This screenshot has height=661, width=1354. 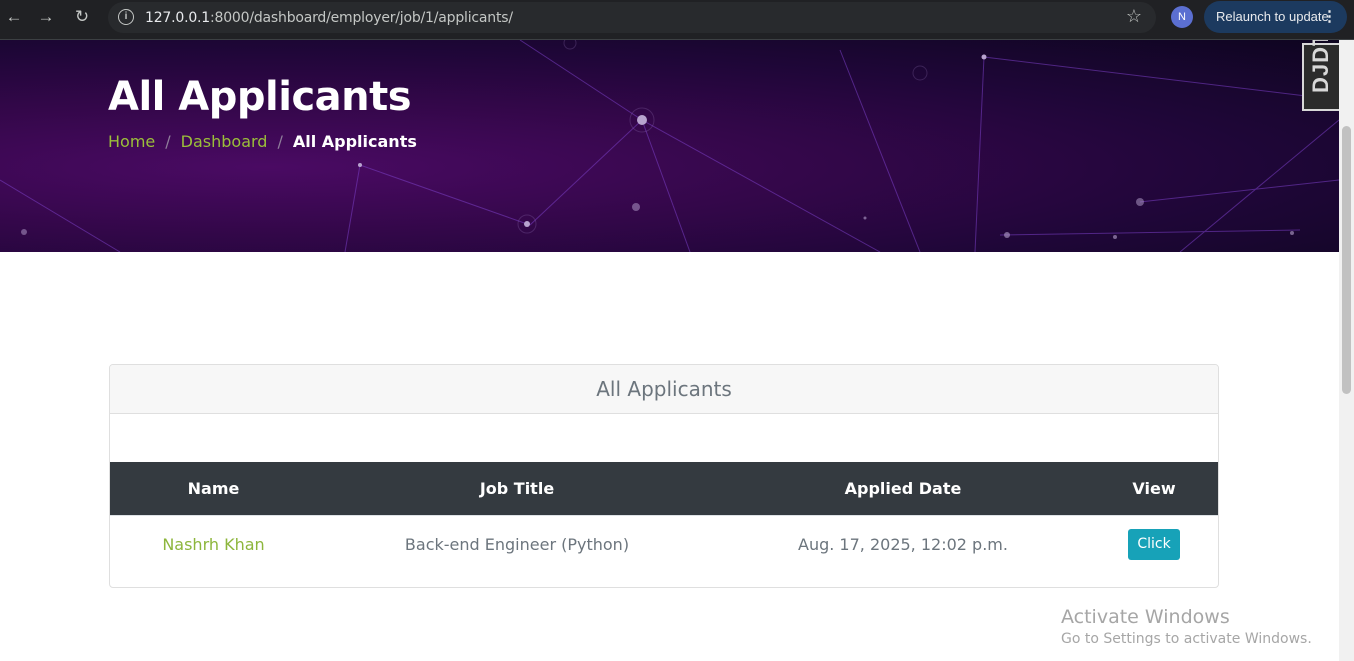 I want to click on applicant-name-link: Nashrh Khan, so click(x=213, y=544).